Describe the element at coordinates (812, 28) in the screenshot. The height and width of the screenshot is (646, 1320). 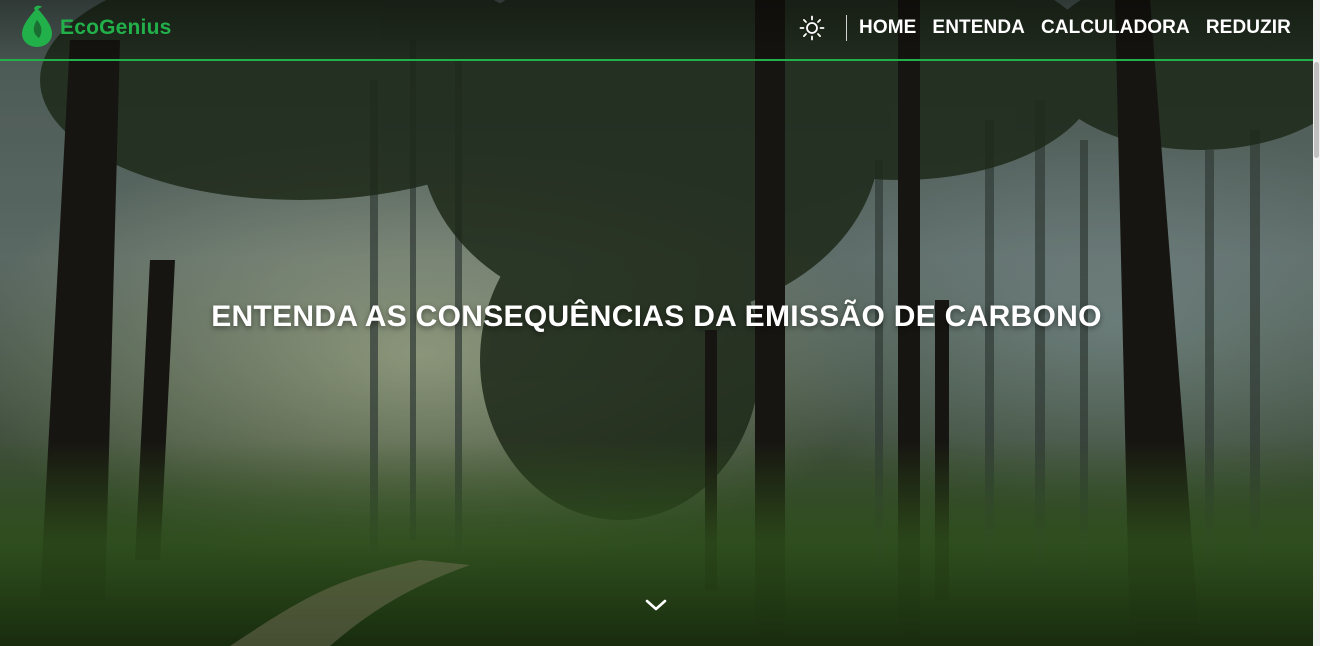
I see `sun-icon` at that location.